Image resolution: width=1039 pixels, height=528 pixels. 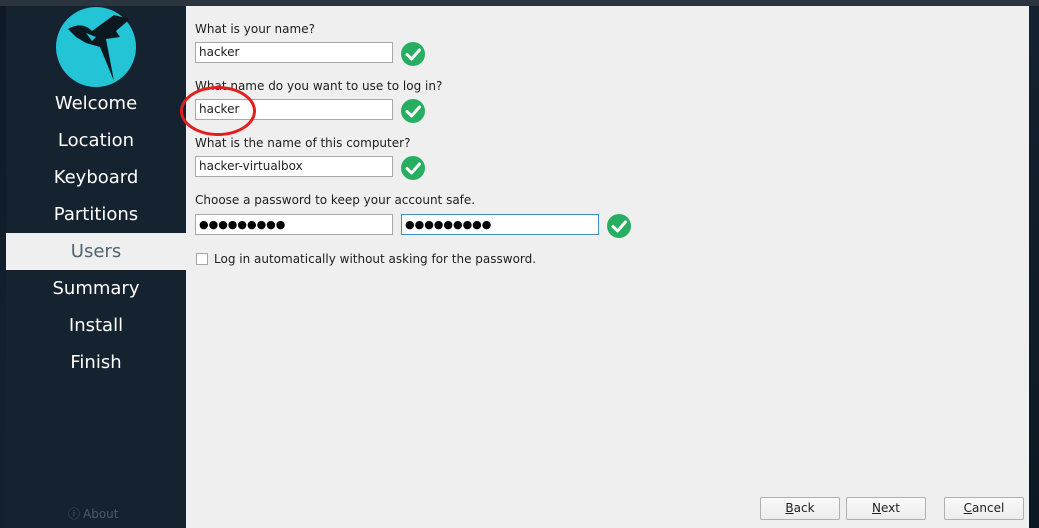 I want to click on next-mnemonic: N, so click(x=876, y=508).